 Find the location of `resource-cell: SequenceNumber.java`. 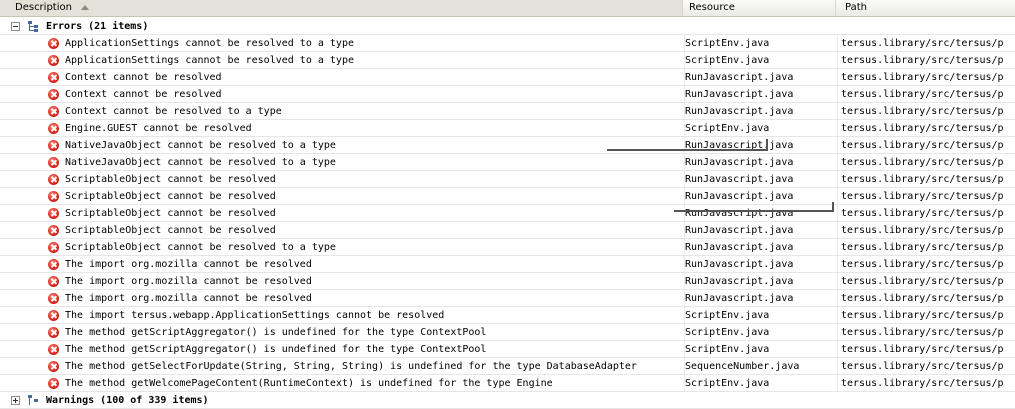

resource-cell: SequenceNumber.java is located at coordinates (760, 366).